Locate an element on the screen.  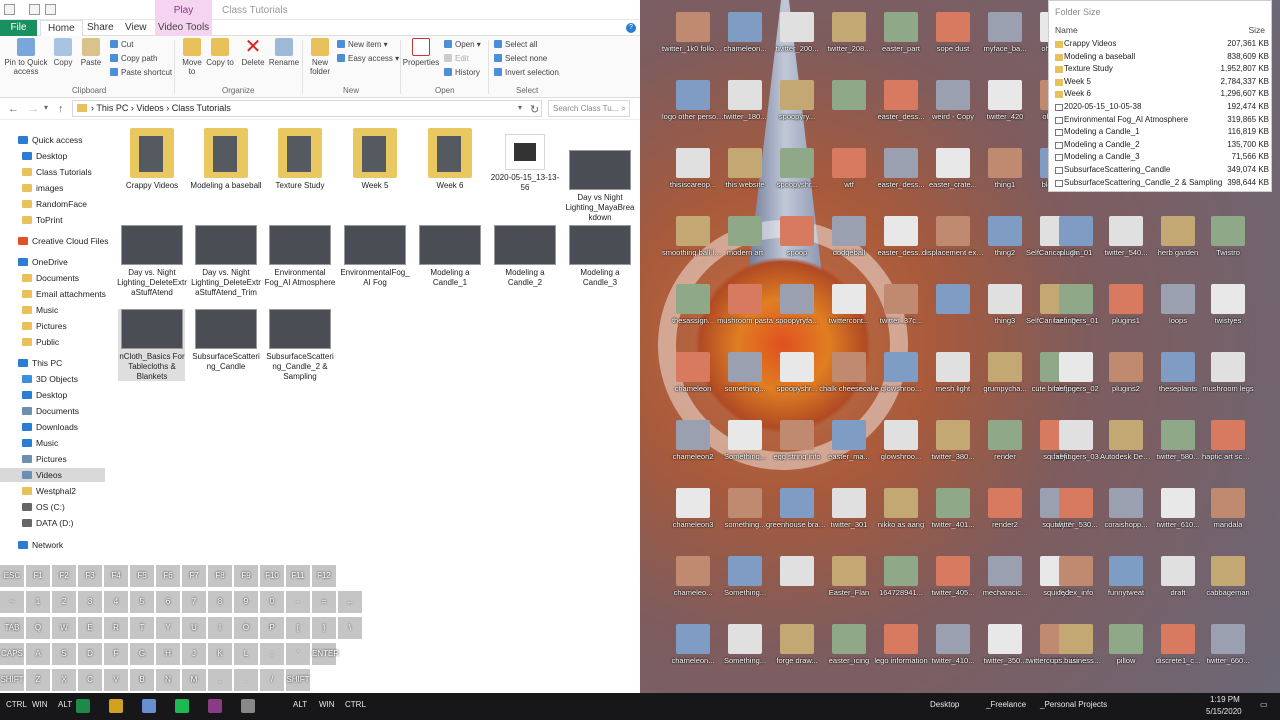
play-context-tab: Play is located at coordinates (183, 10).